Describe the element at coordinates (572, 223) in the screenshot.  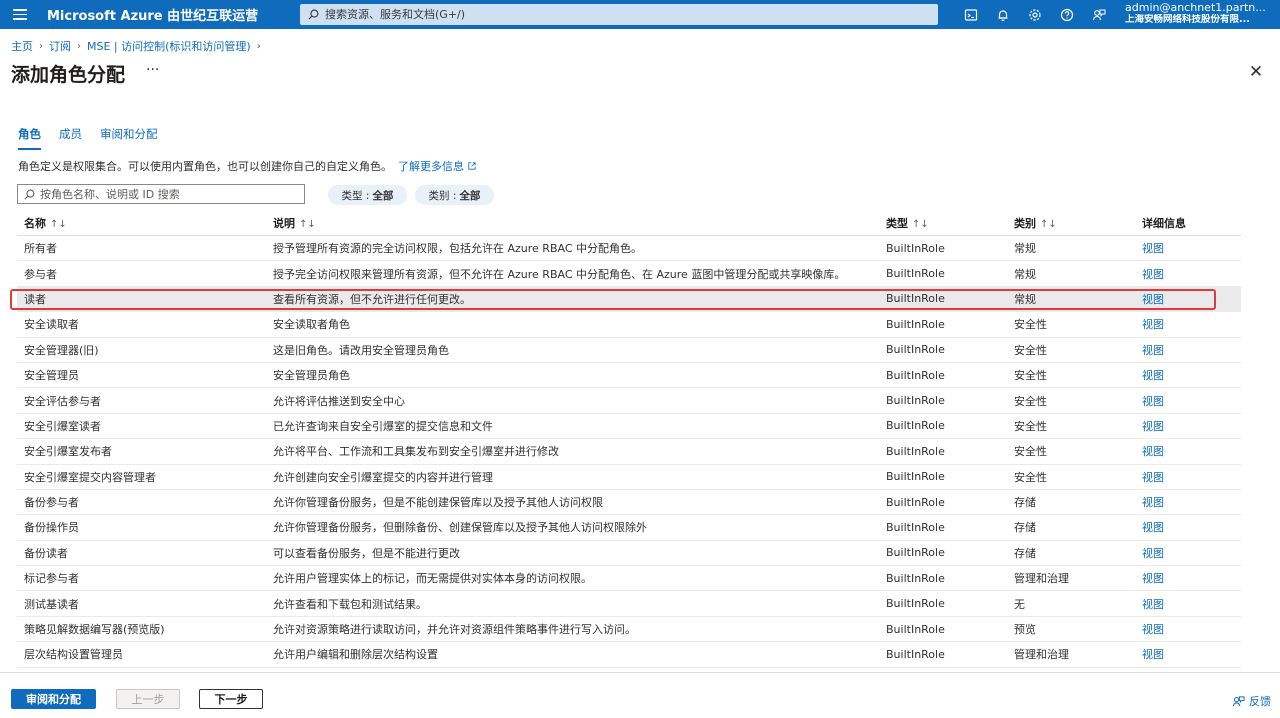
I see `column-header-description: 说明 ↑↓` at that location.